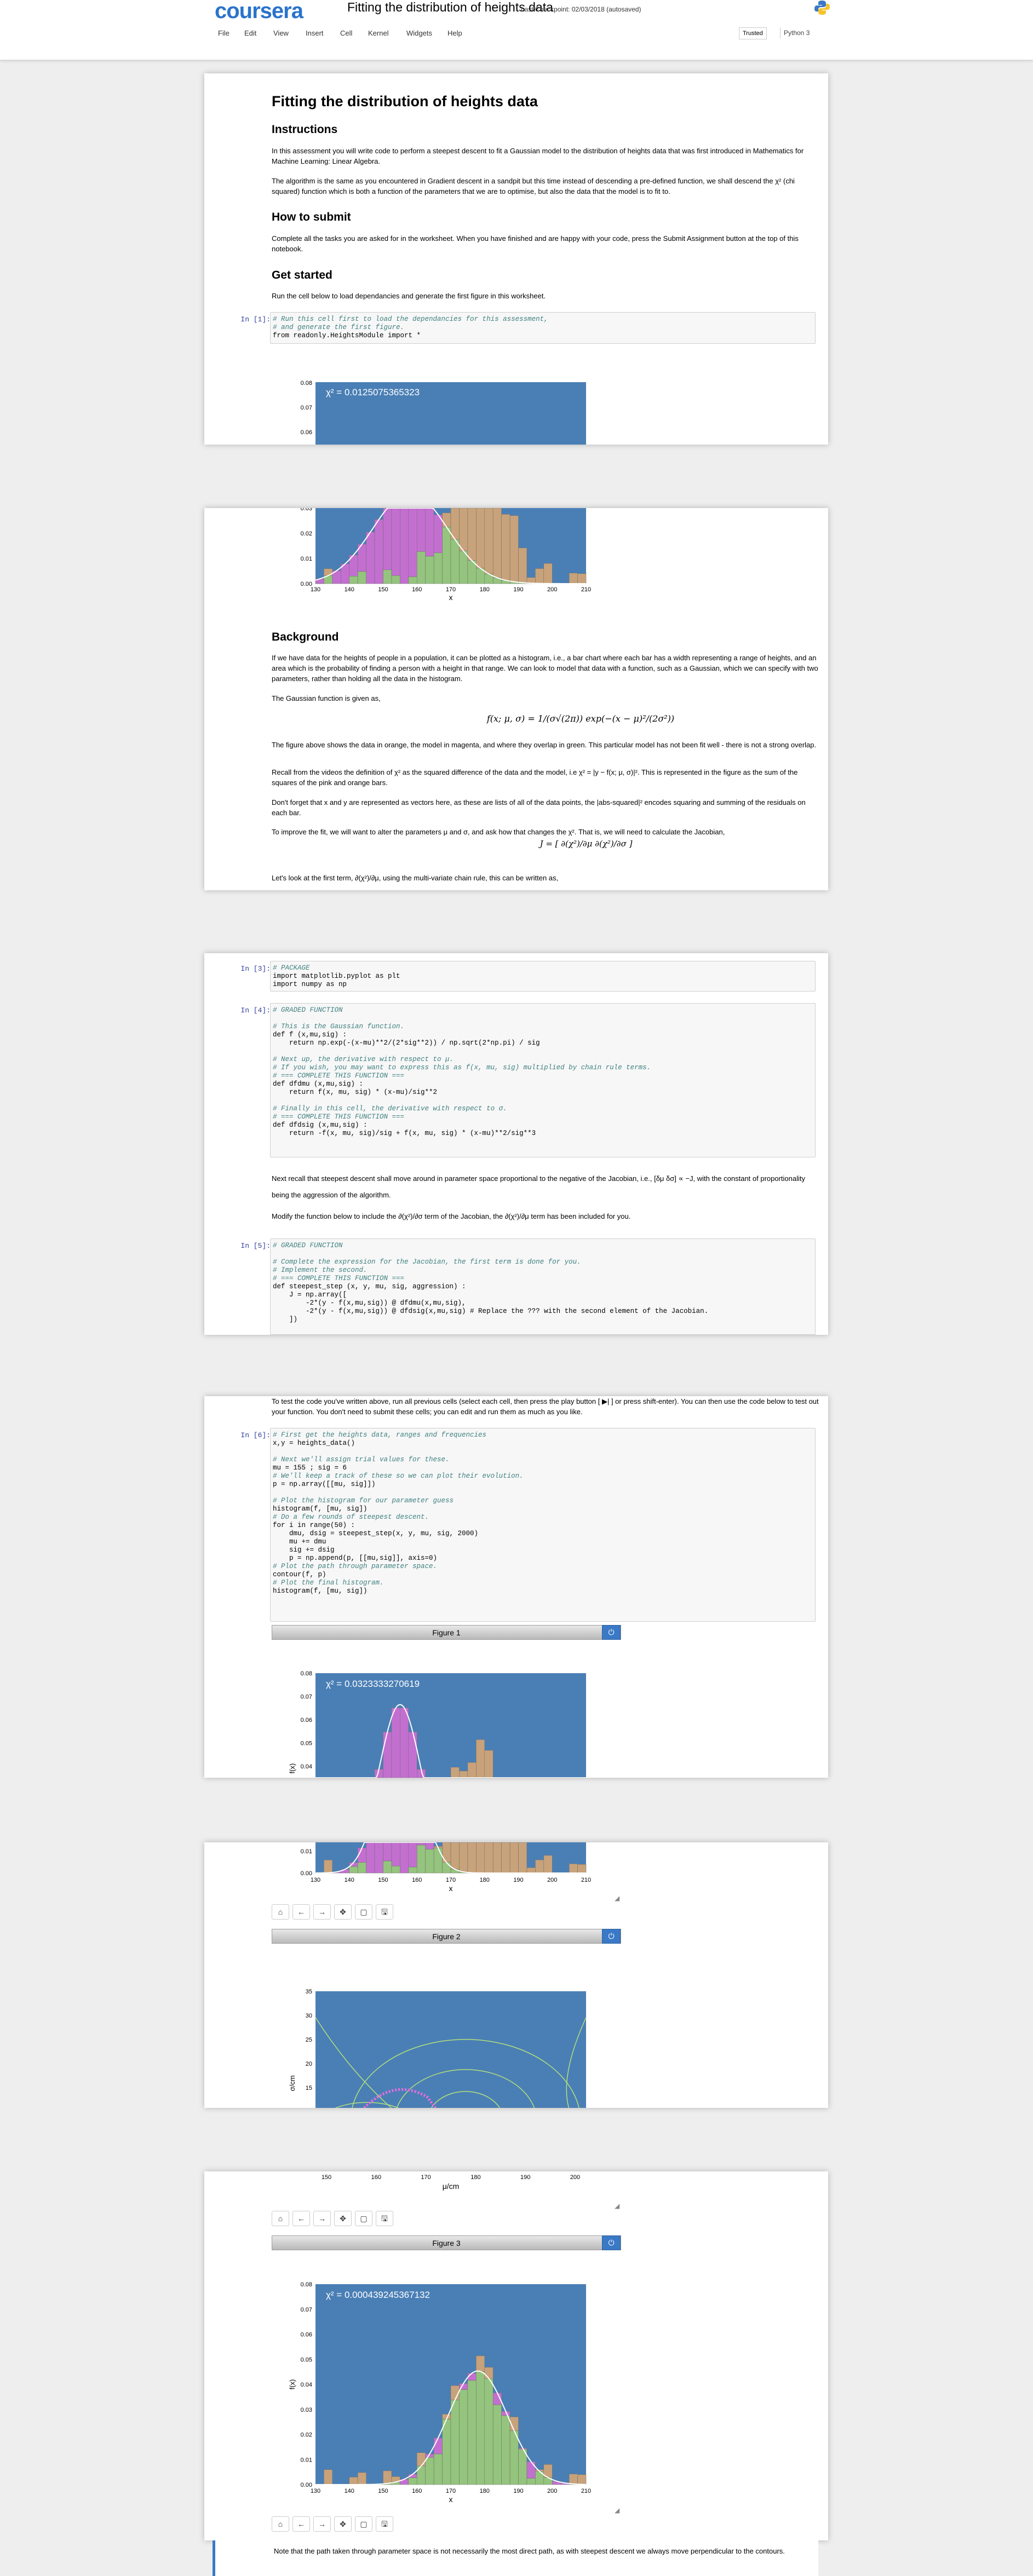  Describe the element at coordinates (306, 408) in the screenshot. I see `y-tick: 0.07` at that location.